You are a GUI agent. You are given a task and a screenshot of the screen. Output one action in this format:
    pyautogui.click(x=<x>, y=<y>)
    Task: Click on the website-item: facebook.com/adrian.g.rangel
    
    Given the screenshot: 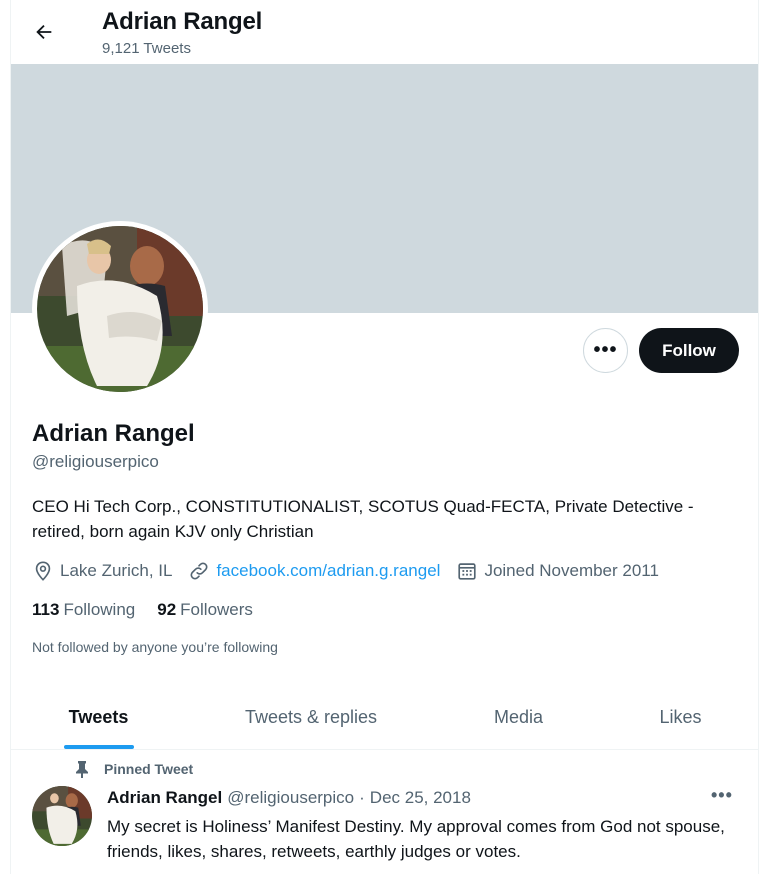 What is the action you would take?
    pyautogui.click(x=314, y=571)
    